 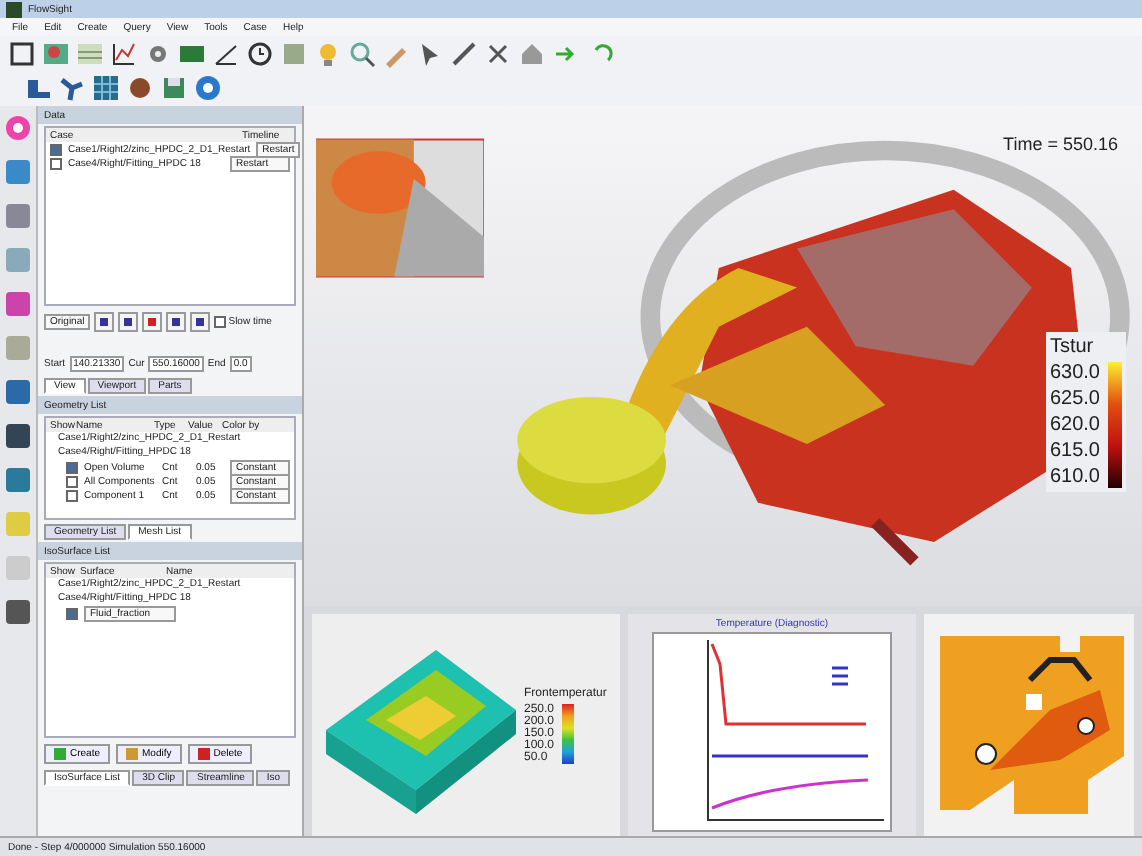 What do you see at coordinates (1074, 399) in the screenshot?
I see `legend-tick: 625.0` at bounding box center [1074, 399].